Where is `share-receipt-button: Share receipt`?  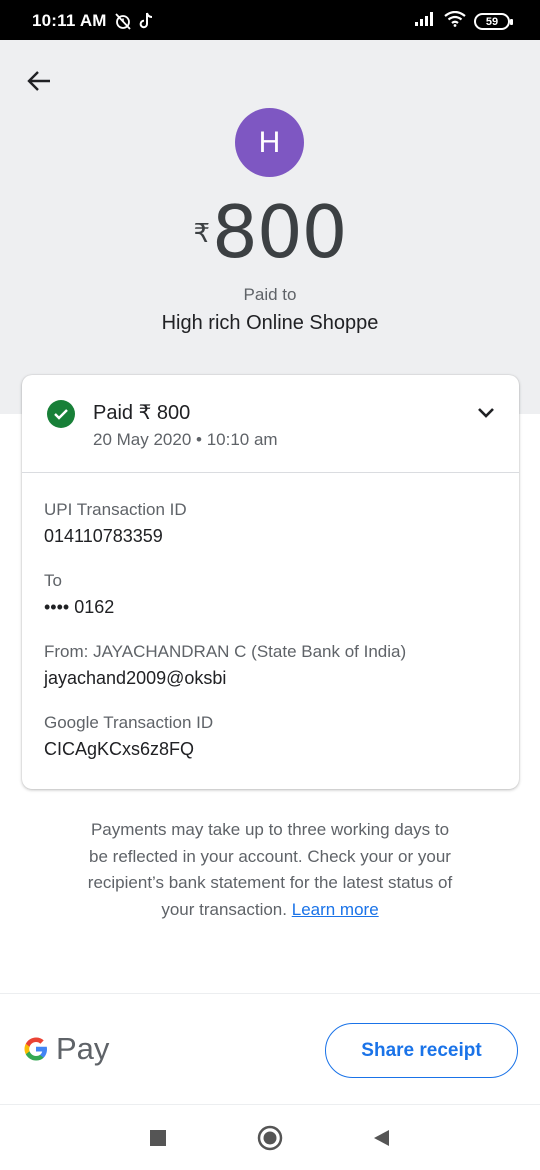
share-receipt-button: Share receipt is located at coordinates (421, 1050).